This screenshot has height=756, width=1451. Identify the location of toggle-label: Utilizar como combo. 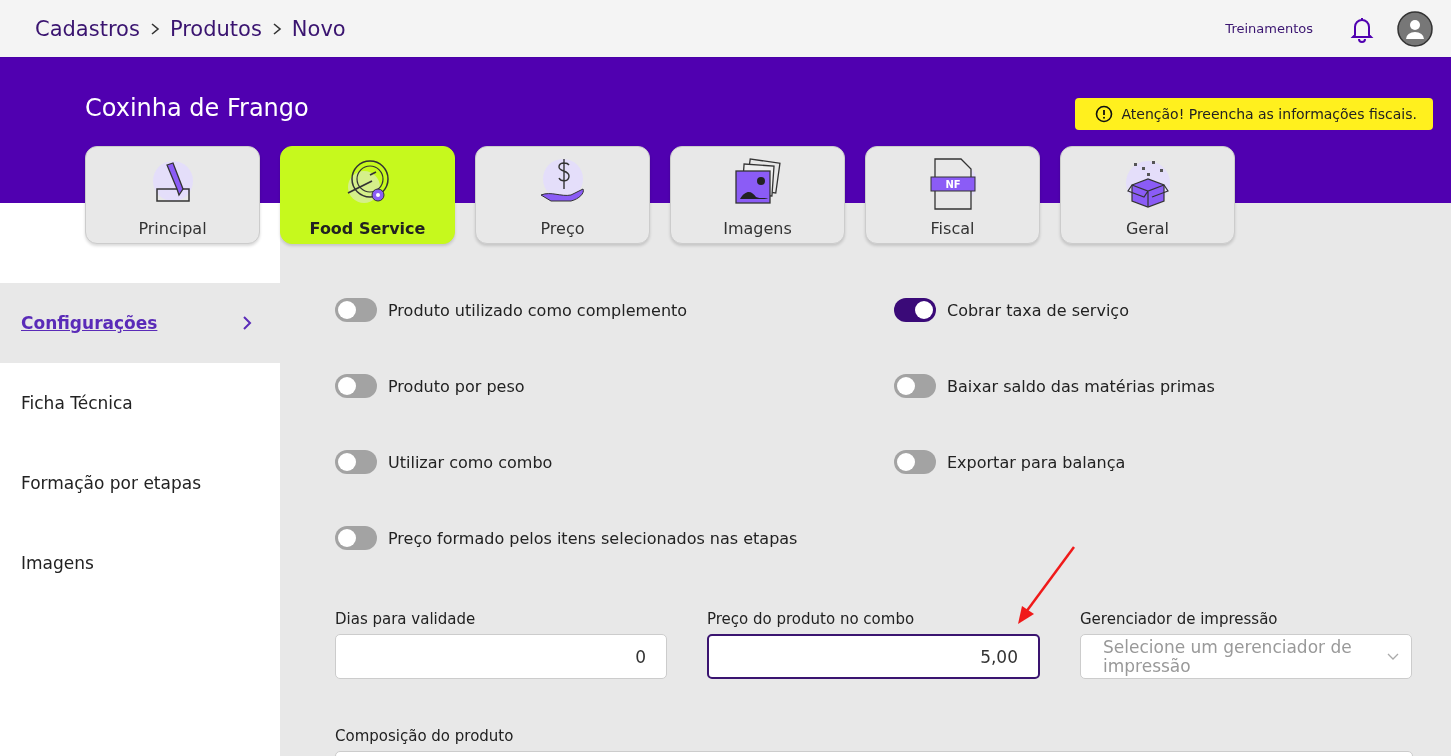
(470, 462).